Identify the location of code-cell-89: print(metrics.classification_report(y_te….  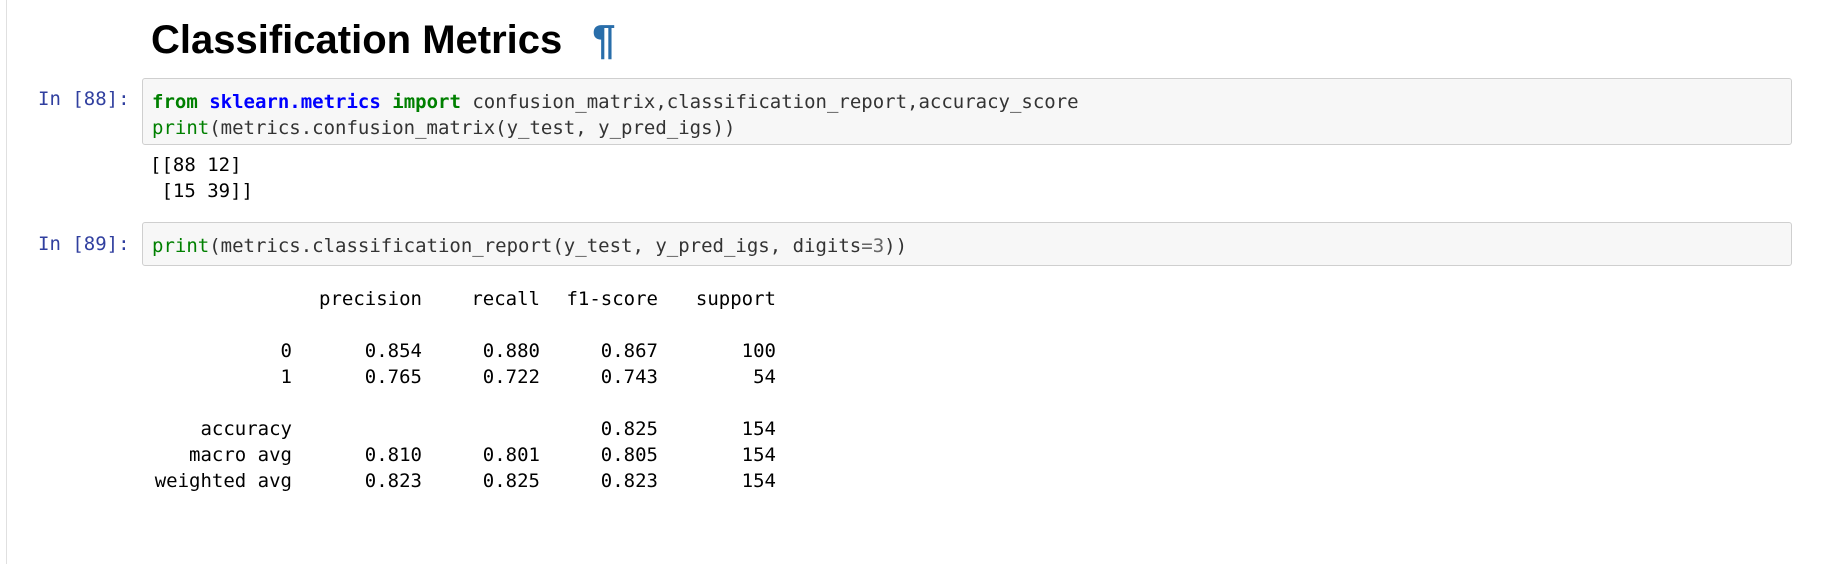
(967, 244).